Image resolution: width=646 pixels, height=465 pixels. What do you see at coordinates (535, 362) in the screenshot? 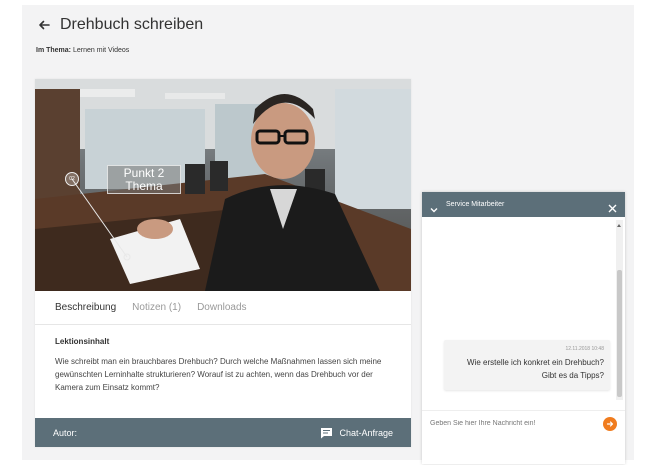
I see `message-line1: Wie erstelle ich konkret ein Drehbuch?` at bounding box center [535, 362].